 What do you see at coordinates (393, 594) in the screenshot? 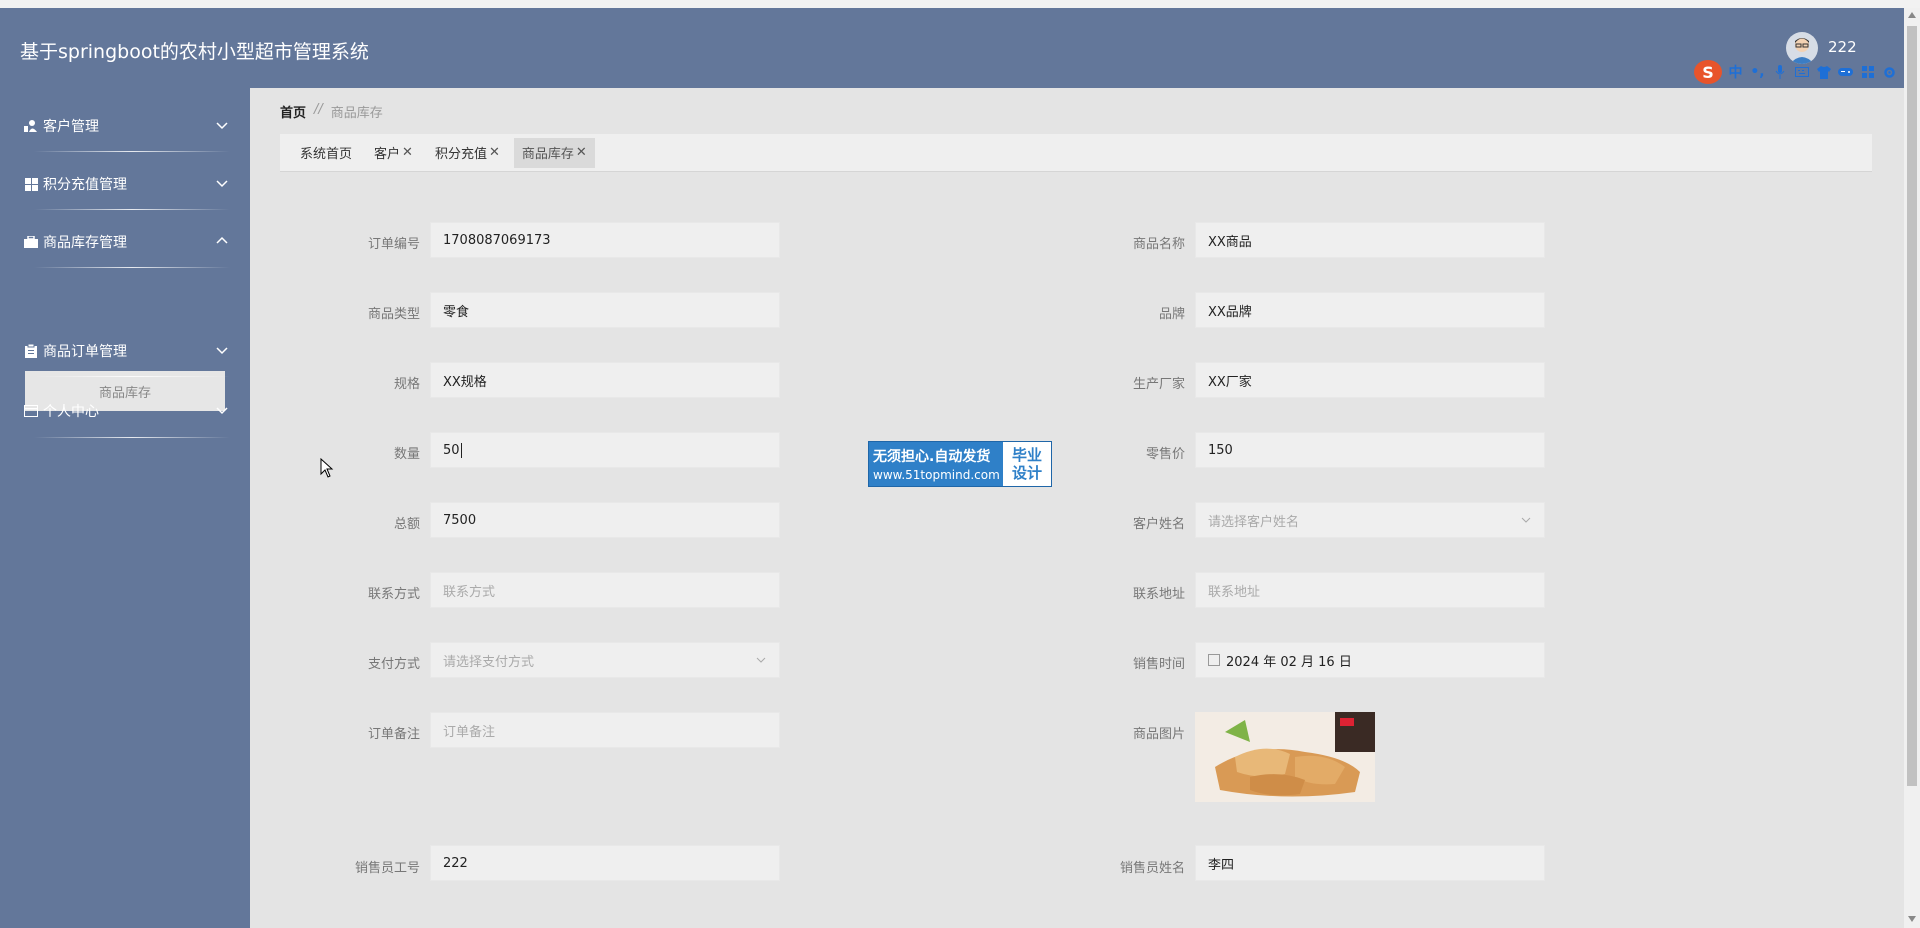
I see `contact-label: 联系方式` at bounding box center [393, 594].